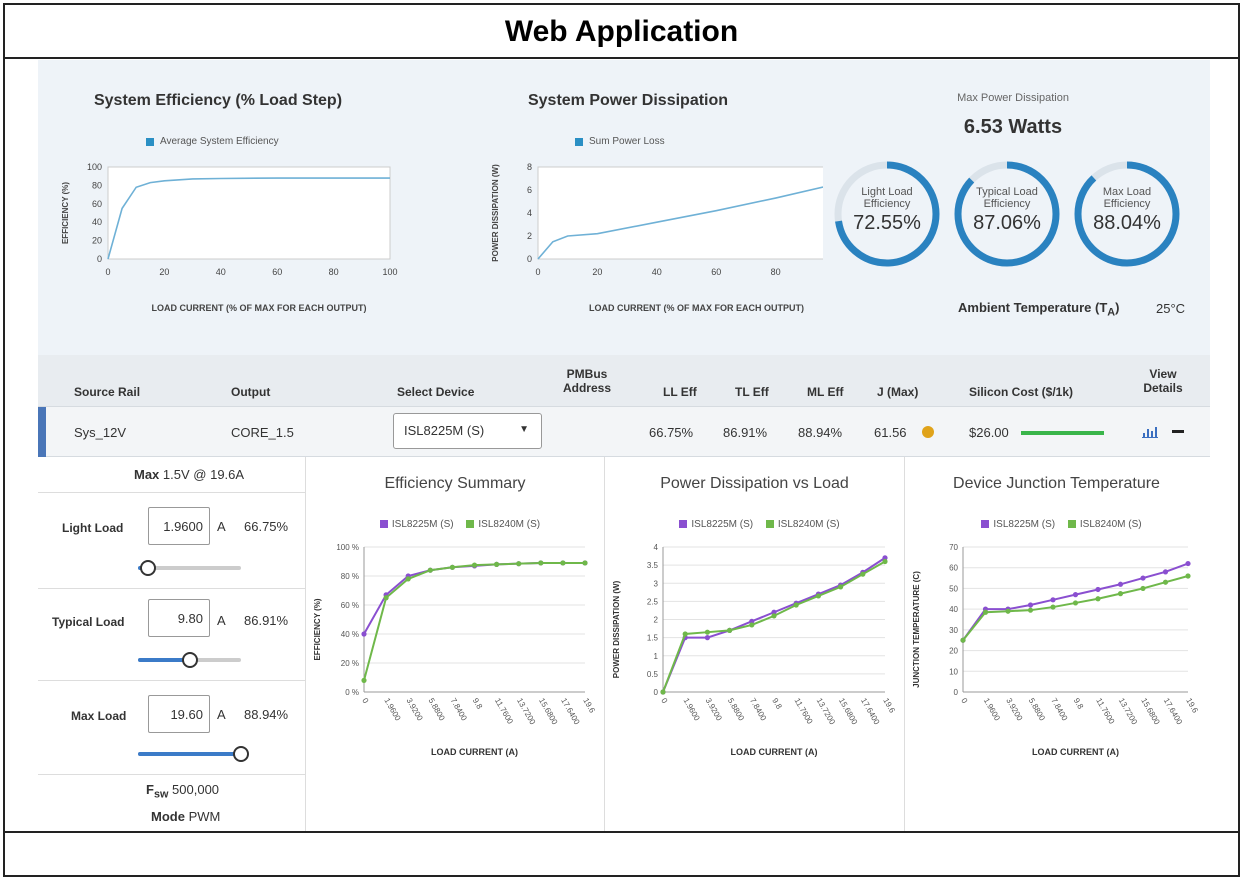  What do you see at coordinates (168, 816) in the screenshot?
I see `mode-label: Mode` at bounding box center [168, 816].